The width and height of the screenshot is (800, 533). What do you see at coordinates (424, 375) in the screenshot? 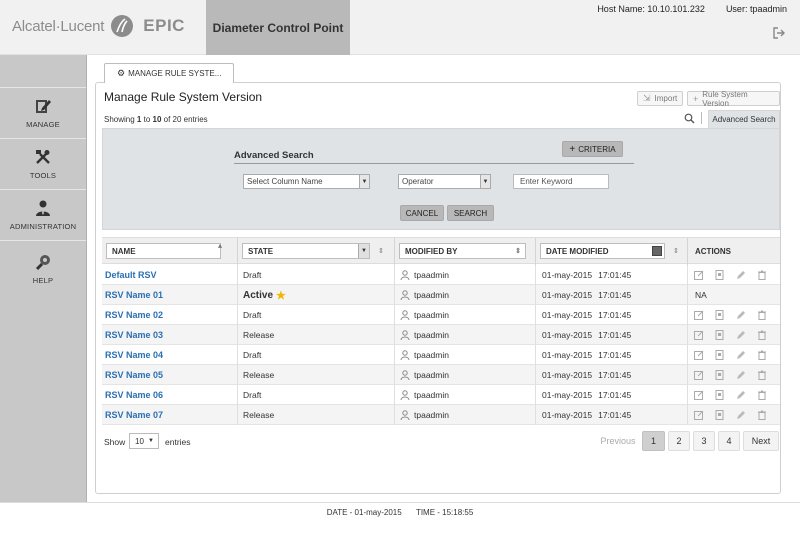
I see `modified-by-cell: tpaadmin` at bounding box center [424, 375].